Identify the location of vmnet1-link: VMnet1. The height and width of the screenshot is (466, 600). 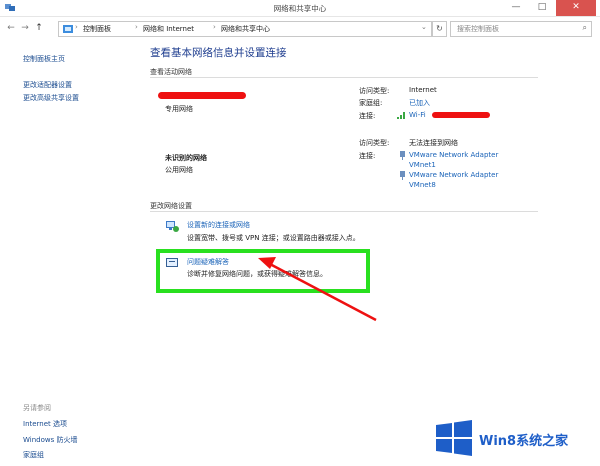
(422, 165).